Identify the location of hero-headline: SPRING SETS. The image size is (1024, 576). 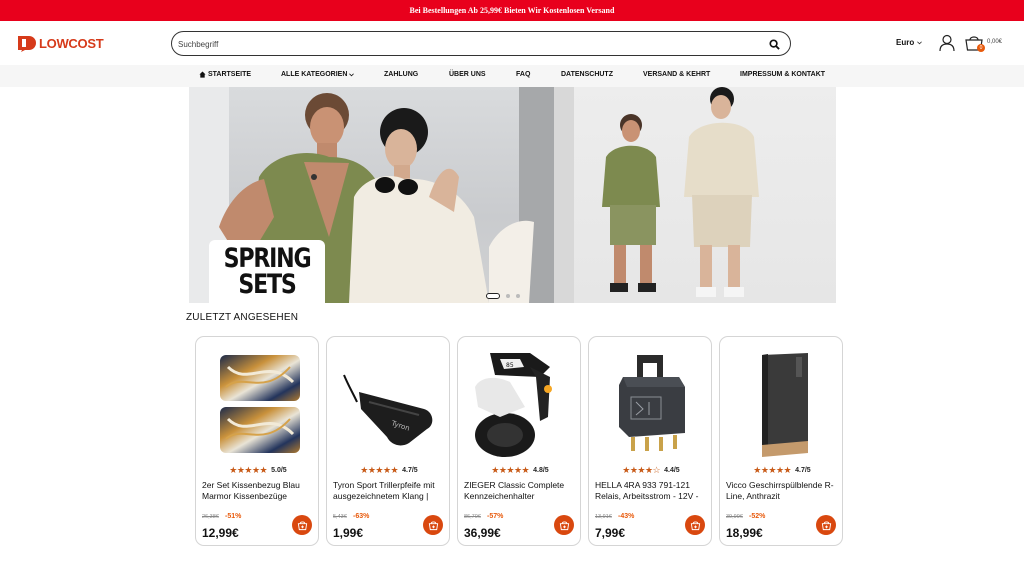
(266, 272).